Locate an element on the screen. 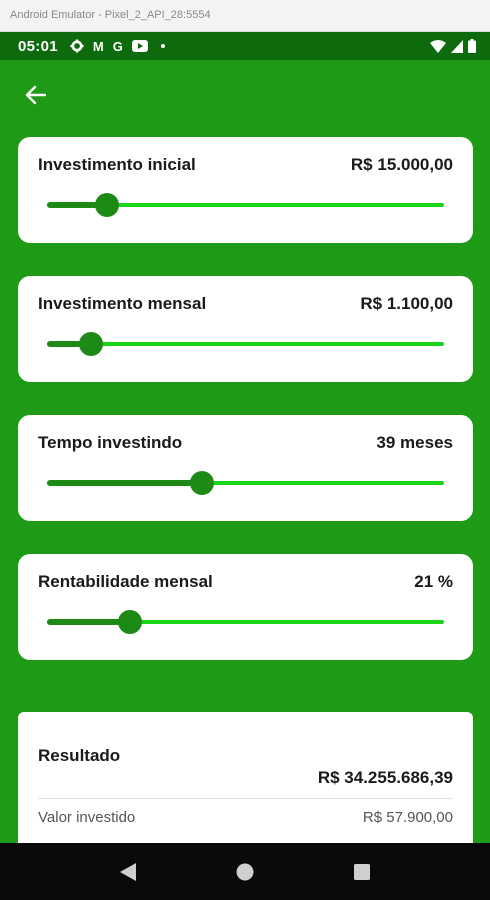 The image size is (490, 900). nav-home-button is located at coordinates (245, 872).